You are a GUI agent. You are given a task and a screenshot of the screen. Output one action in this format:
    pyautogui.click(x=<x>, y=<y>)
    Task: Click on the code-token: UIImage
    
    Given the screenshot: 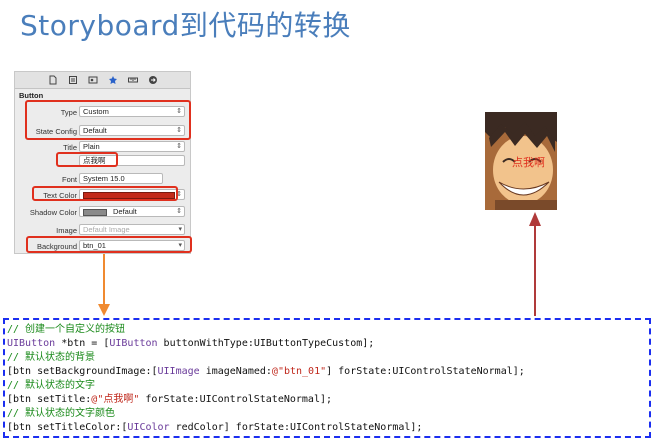 What is the action you would take?
    pyautogui.click(x=178, y=371)
    